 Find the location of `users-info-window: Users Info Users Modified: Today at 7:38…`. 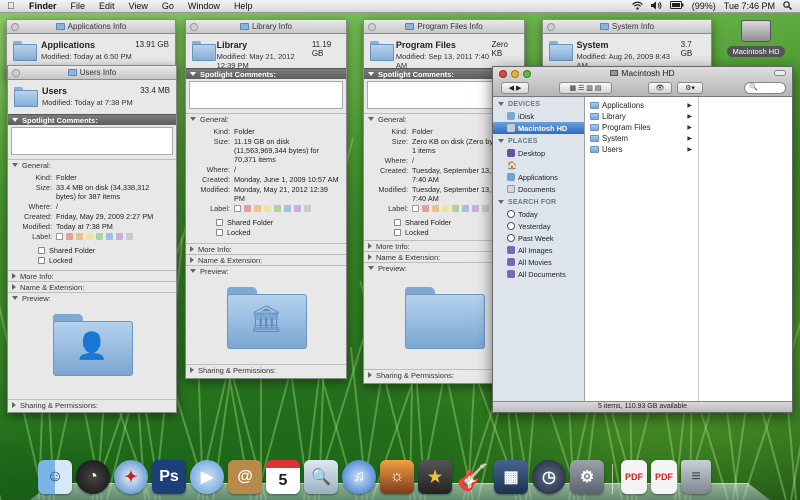

users-info-window: Users Info Users Modified: Today at 7:38… is located at coordinates (92, 239).